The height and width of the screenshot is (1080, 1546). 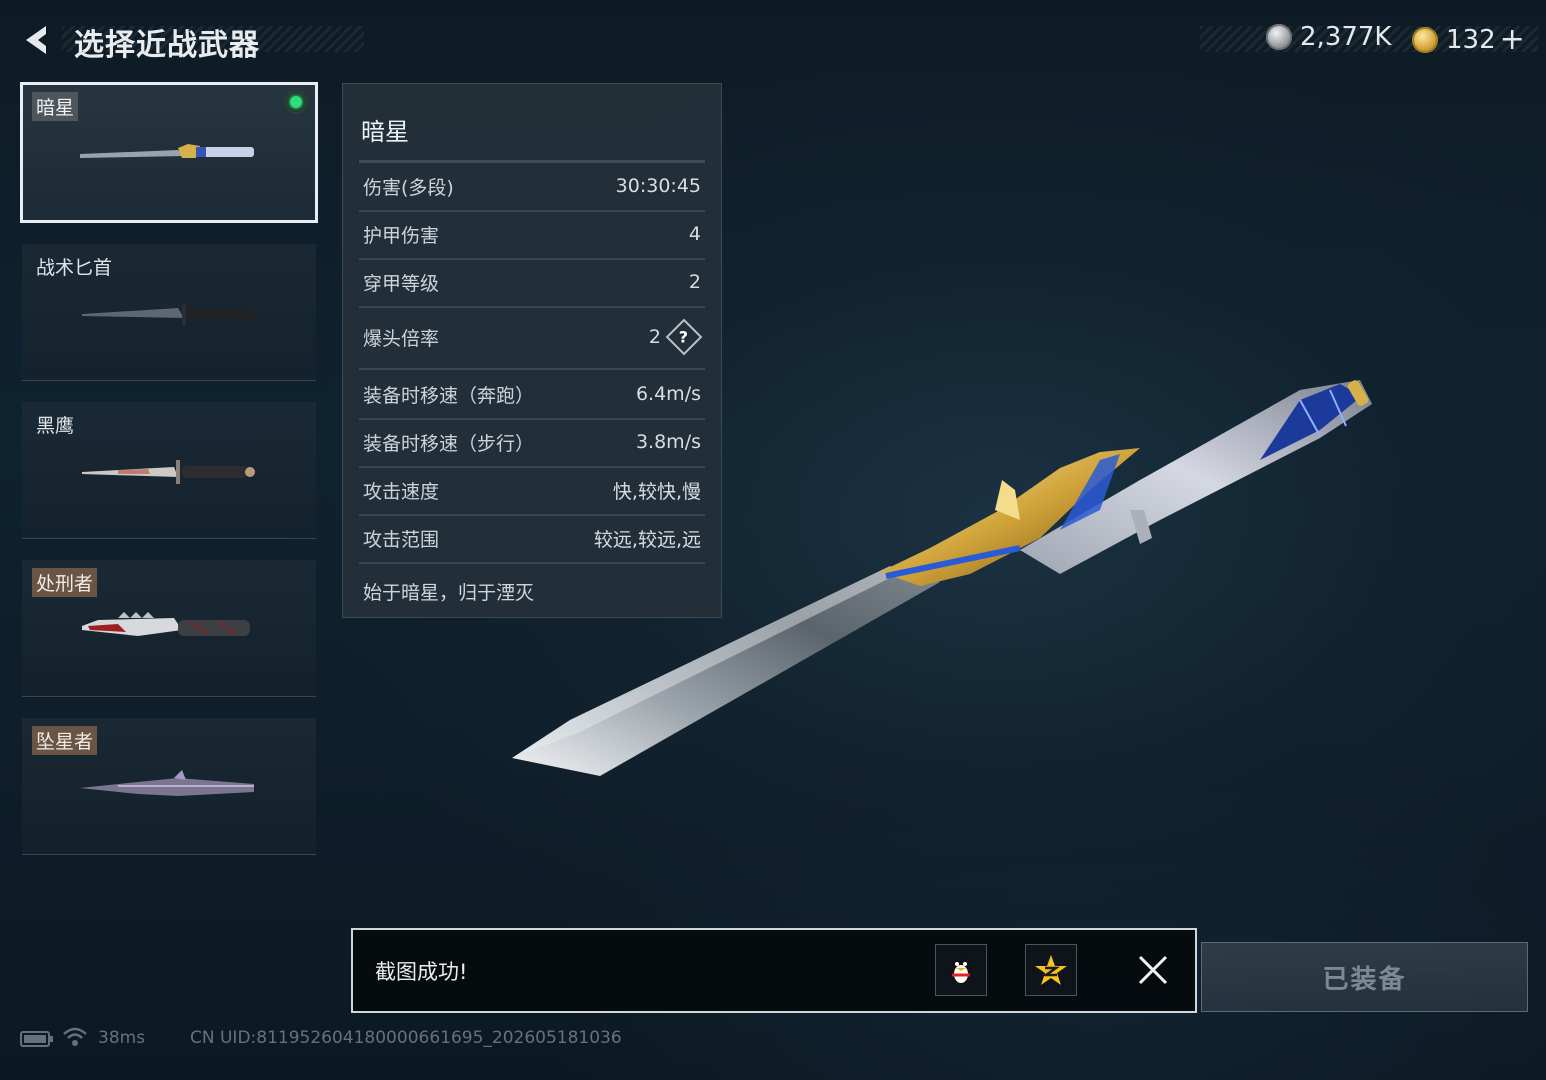 I want to click on weapon-card-tactical-dagger: 战术匕首, so click(x=169, y=312).